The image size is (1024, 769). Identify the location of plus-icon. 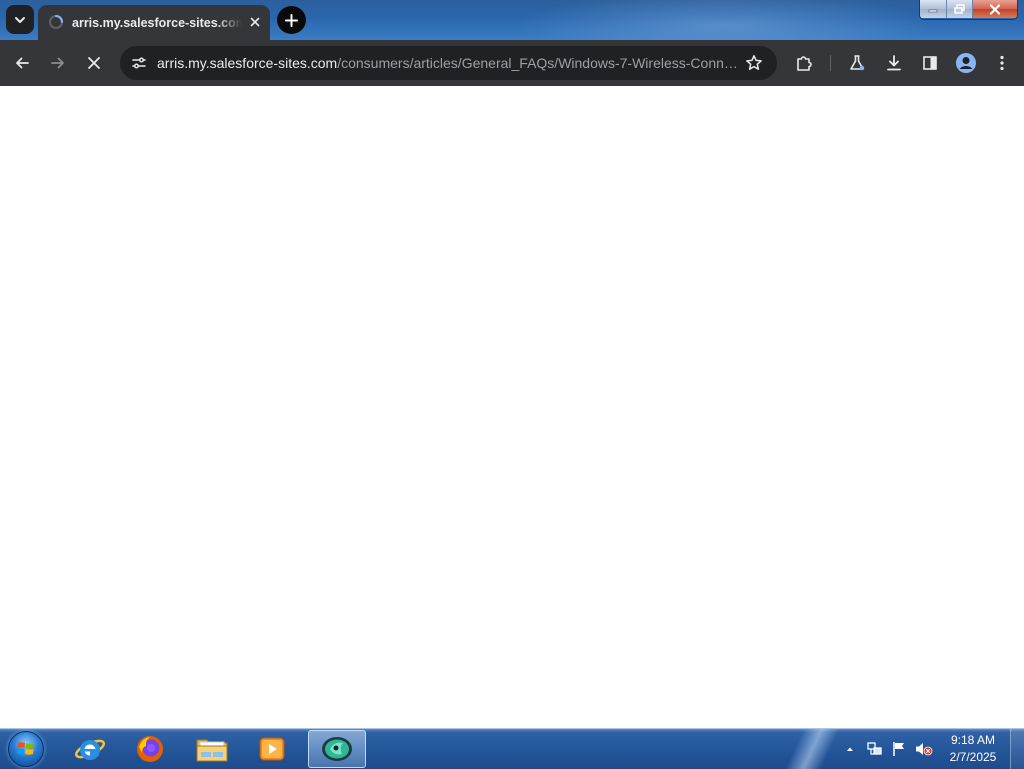
(291, 20).